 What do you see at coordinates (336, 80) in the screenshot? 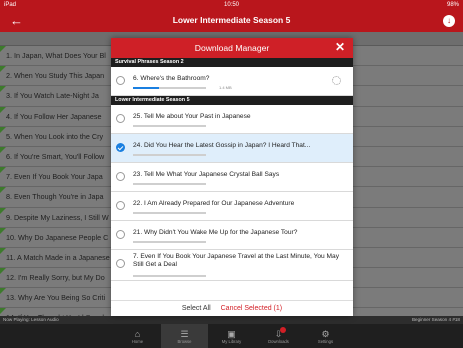
I see `loading-spinner-icon` at bounding box center [336, 80].